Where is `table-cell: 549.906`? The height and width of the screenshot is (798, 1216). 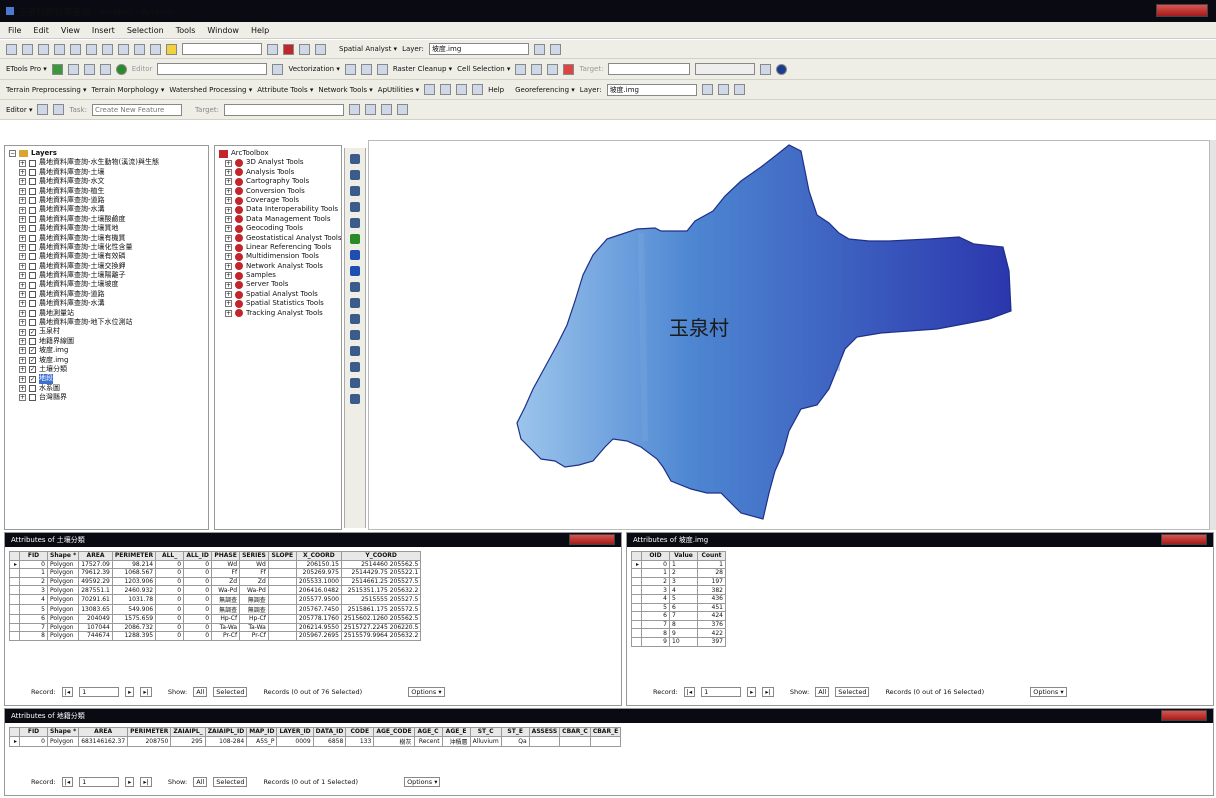
table-cell: 549.906 is located at coordinates (134, 609).